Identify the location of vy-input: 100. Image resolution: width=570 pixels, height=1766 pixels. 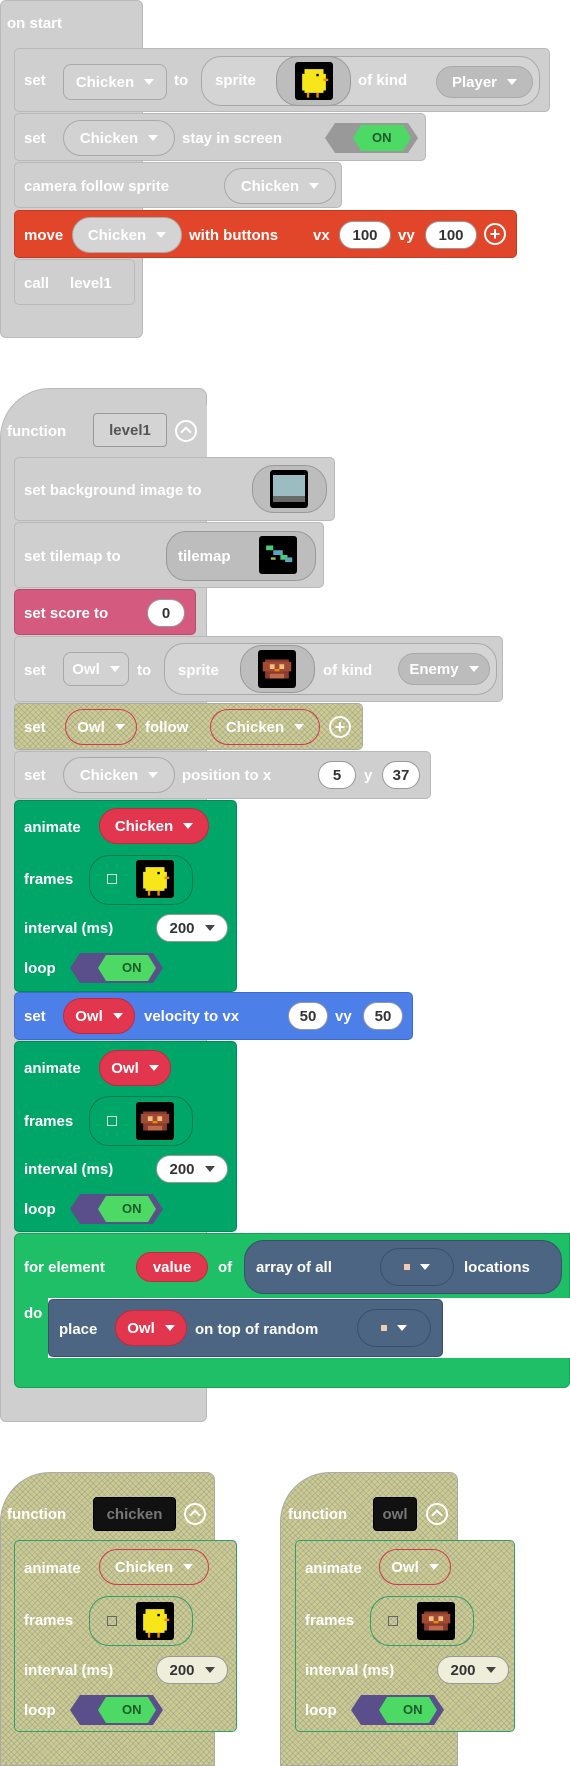
(451, 235).